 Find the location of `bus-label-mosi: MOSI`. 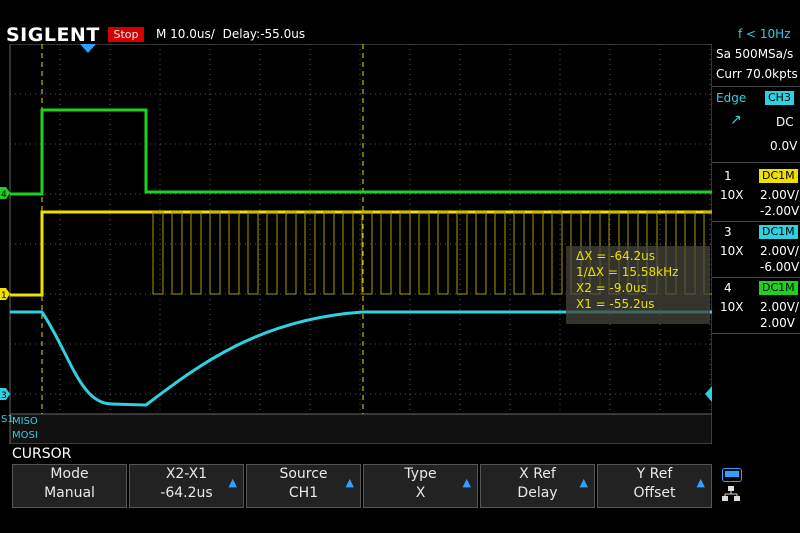

bus-label-mosi: MOSI is located at coordinates (25, 435).